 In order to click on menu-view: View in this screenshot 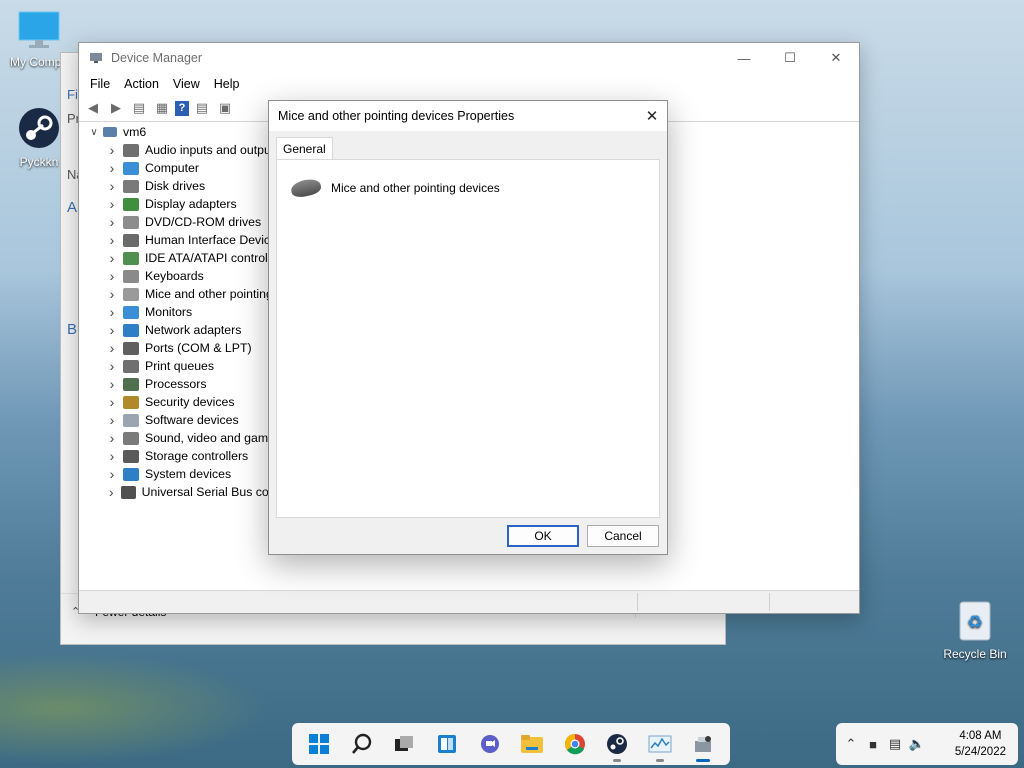, I will do `click(186, 84)`.